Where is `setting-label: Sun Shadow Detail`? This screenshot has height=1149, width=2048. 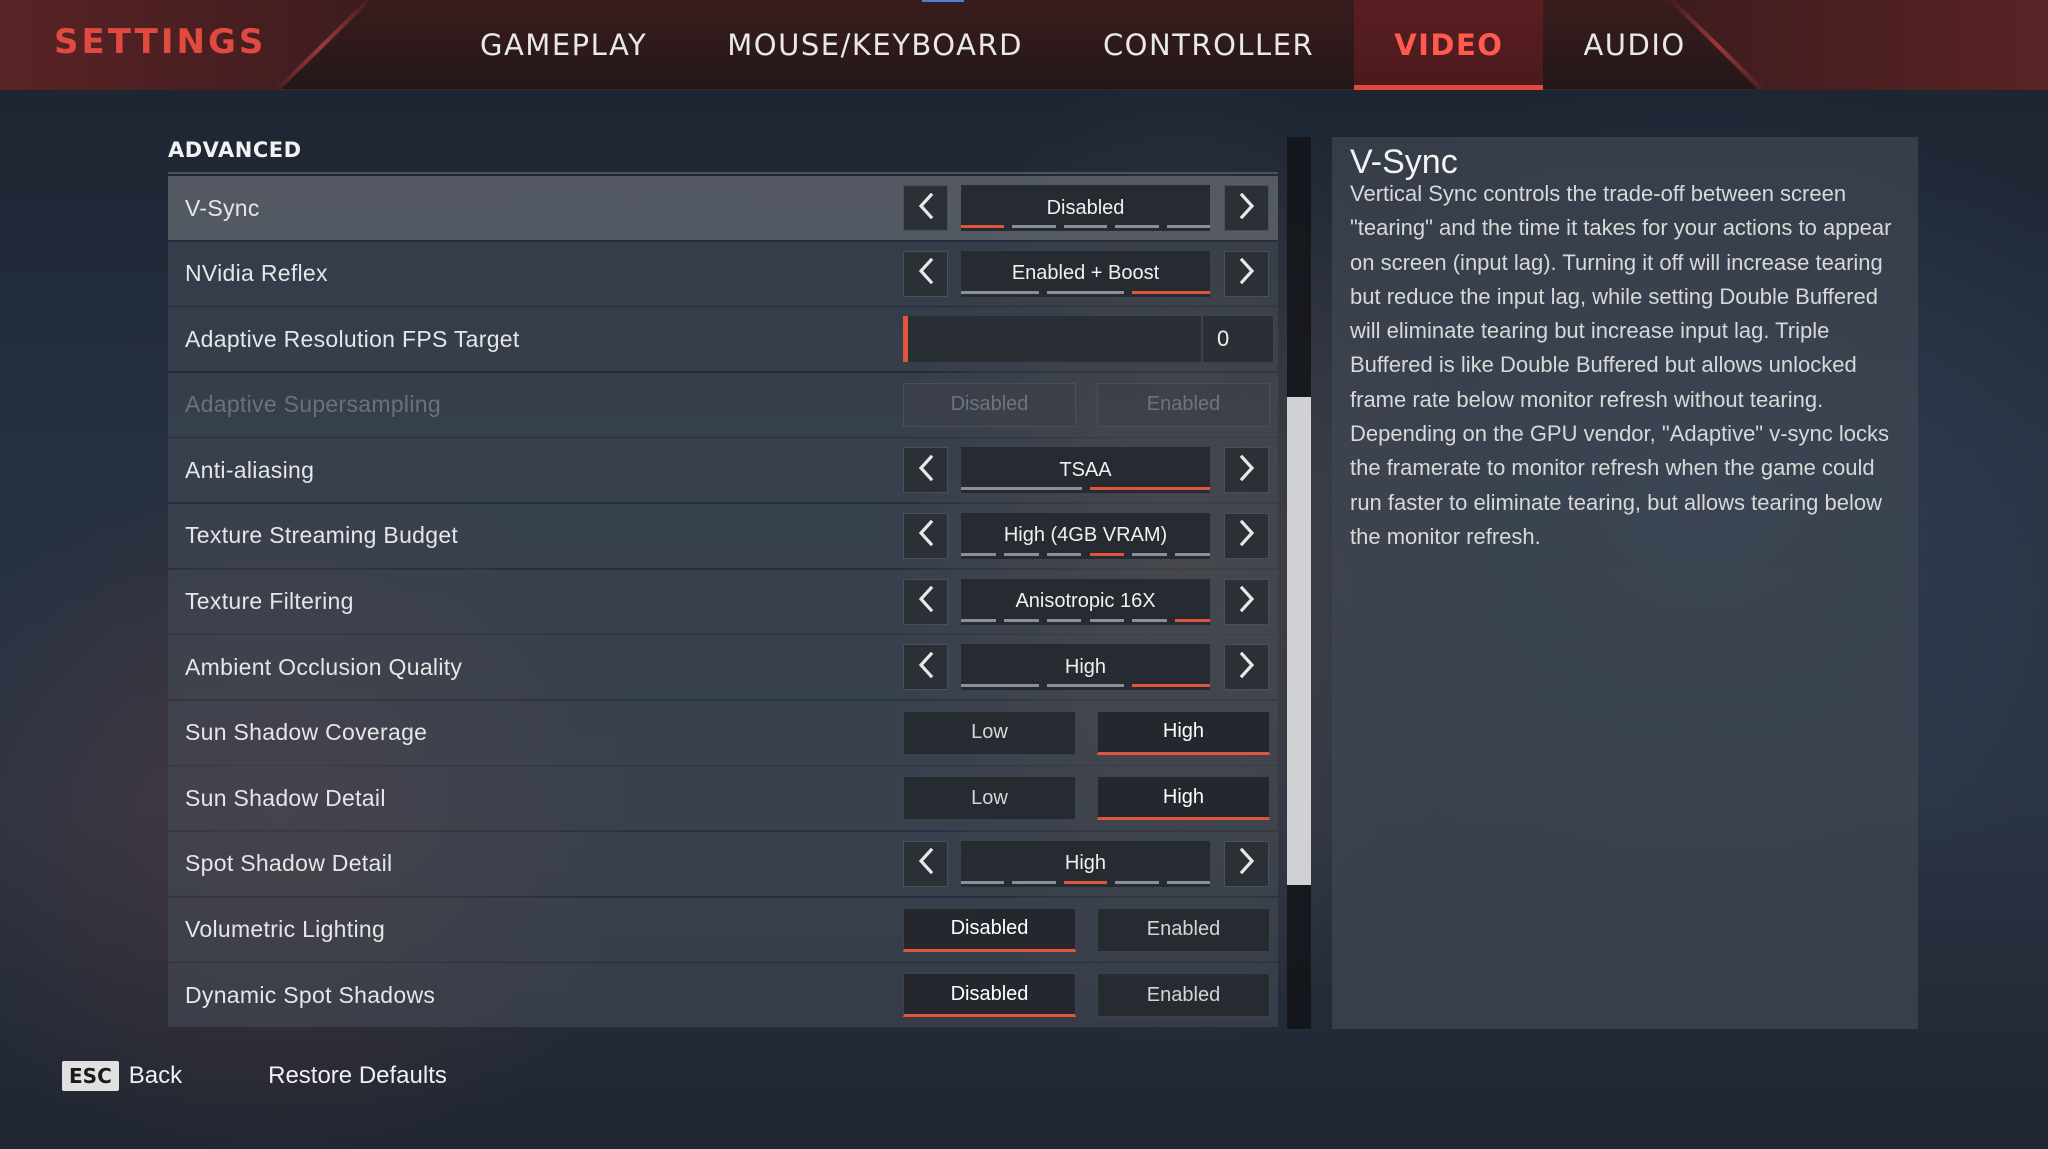 setting-label: Sun Shadow Detail is located at coordinates (285, 797).